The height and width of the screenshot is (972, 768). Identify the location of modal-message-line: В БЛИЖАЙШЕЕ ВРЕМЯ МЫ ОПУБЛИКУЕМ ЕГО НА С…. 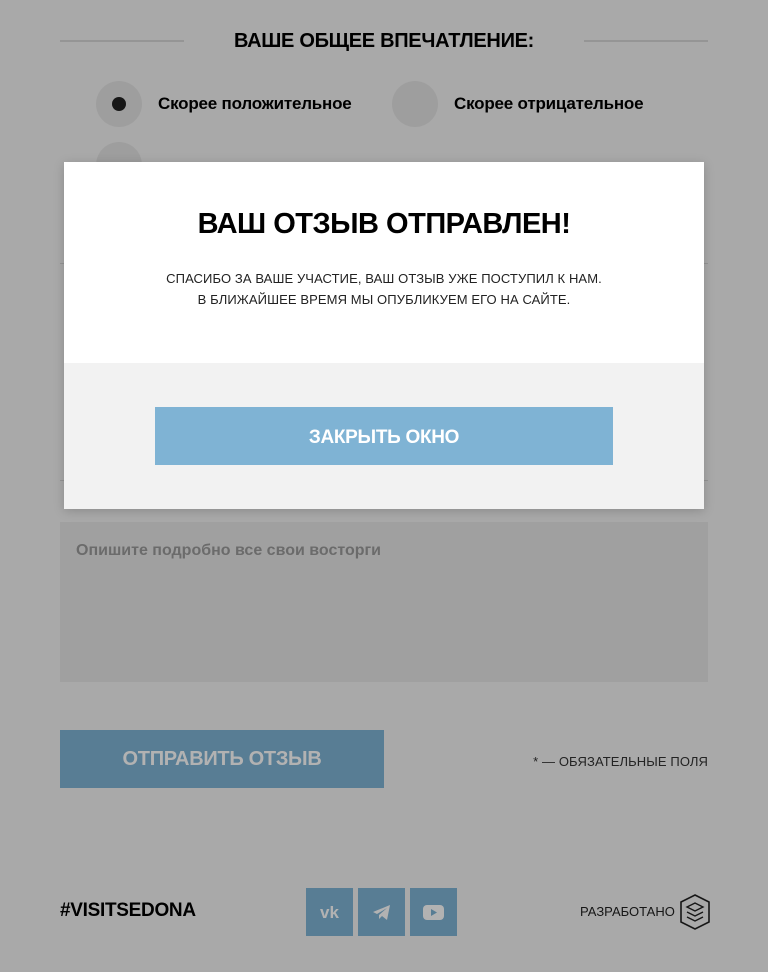
(384, 299).